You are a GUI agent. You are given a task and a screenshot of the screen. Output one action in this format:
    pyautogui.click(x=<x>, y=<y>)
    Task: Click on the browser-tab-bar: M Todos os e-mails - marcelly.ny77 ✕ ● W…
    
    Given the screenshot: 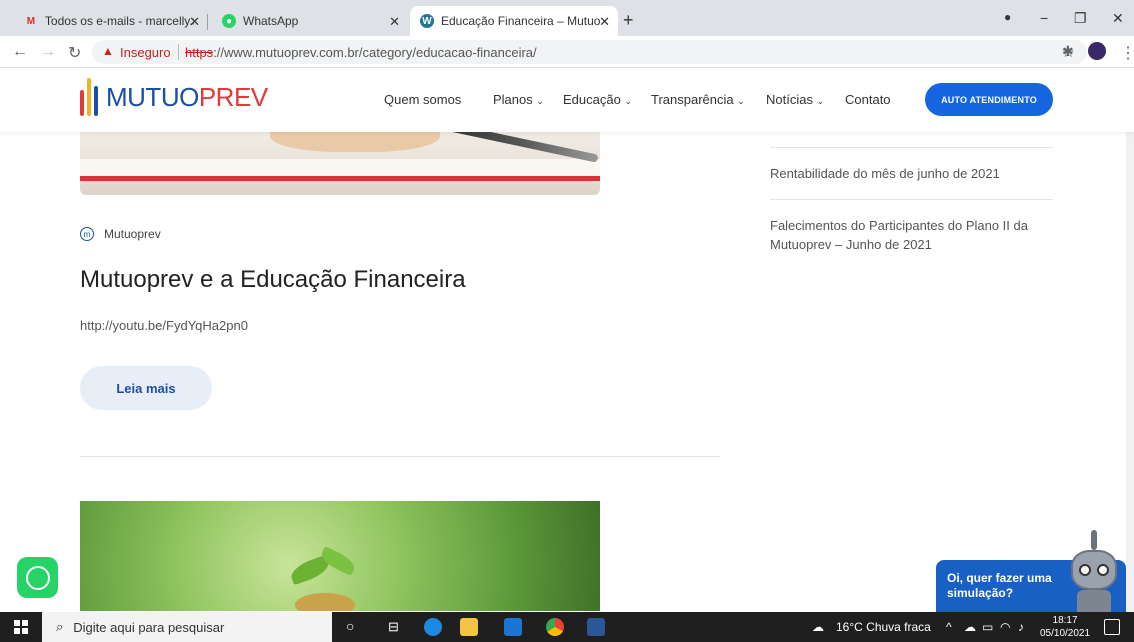 What is the action you would take?
    pyautogui.click(x=567, y=18)
    